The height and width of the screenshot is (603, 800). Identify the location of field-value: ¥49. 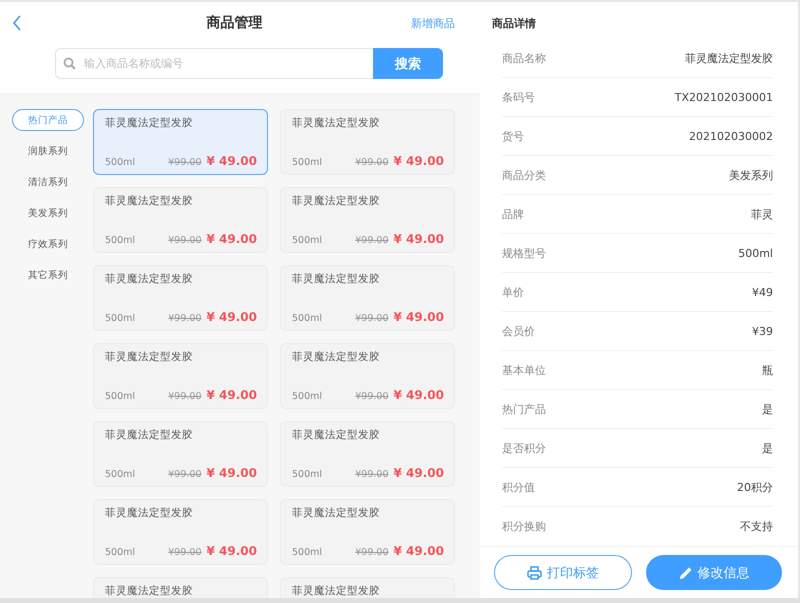
(762, 292).